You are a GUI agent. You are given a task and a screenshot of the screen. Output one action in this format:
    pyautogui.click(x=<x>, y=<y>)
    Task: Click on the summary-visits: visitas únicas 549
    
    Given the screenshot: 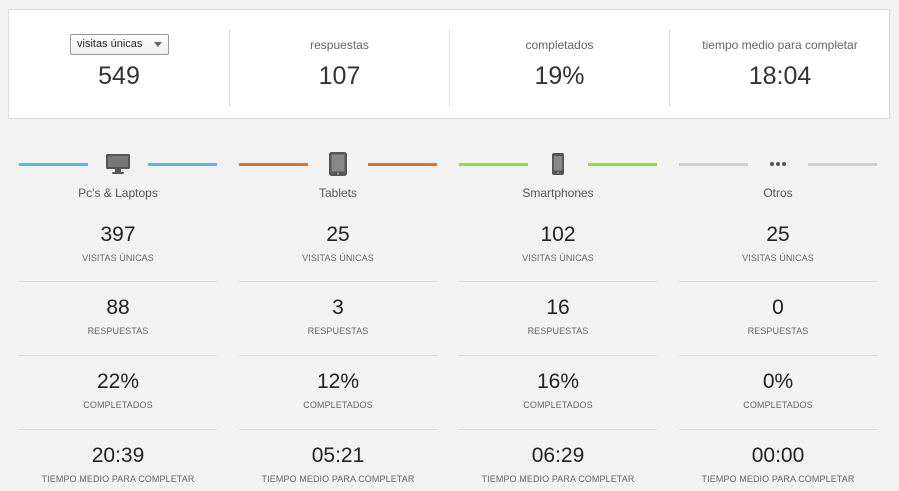 What is the action you would take?
    pyautogui.click(x=119, y=64)
    